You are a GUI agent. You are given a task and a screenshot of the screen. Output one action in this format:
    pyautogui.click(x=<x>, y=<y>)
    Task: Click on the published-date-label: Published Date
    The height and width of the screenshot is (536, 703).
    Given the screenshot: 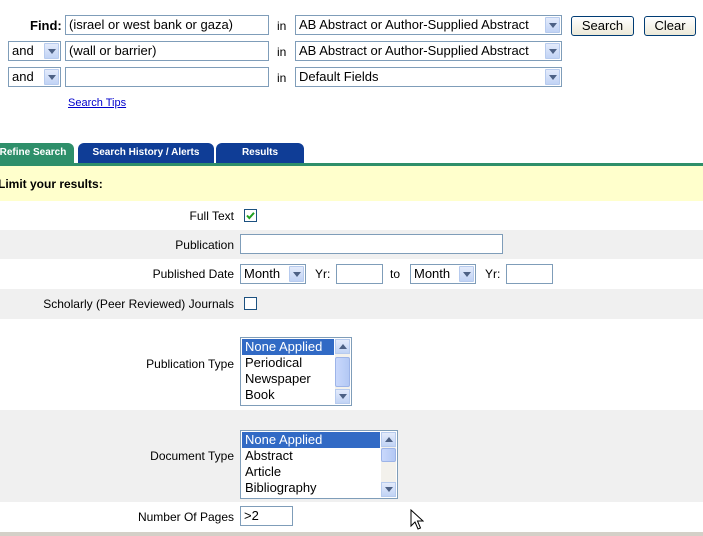 What is the action you would take?
    pyautogui.click(x=193, y=274)
    